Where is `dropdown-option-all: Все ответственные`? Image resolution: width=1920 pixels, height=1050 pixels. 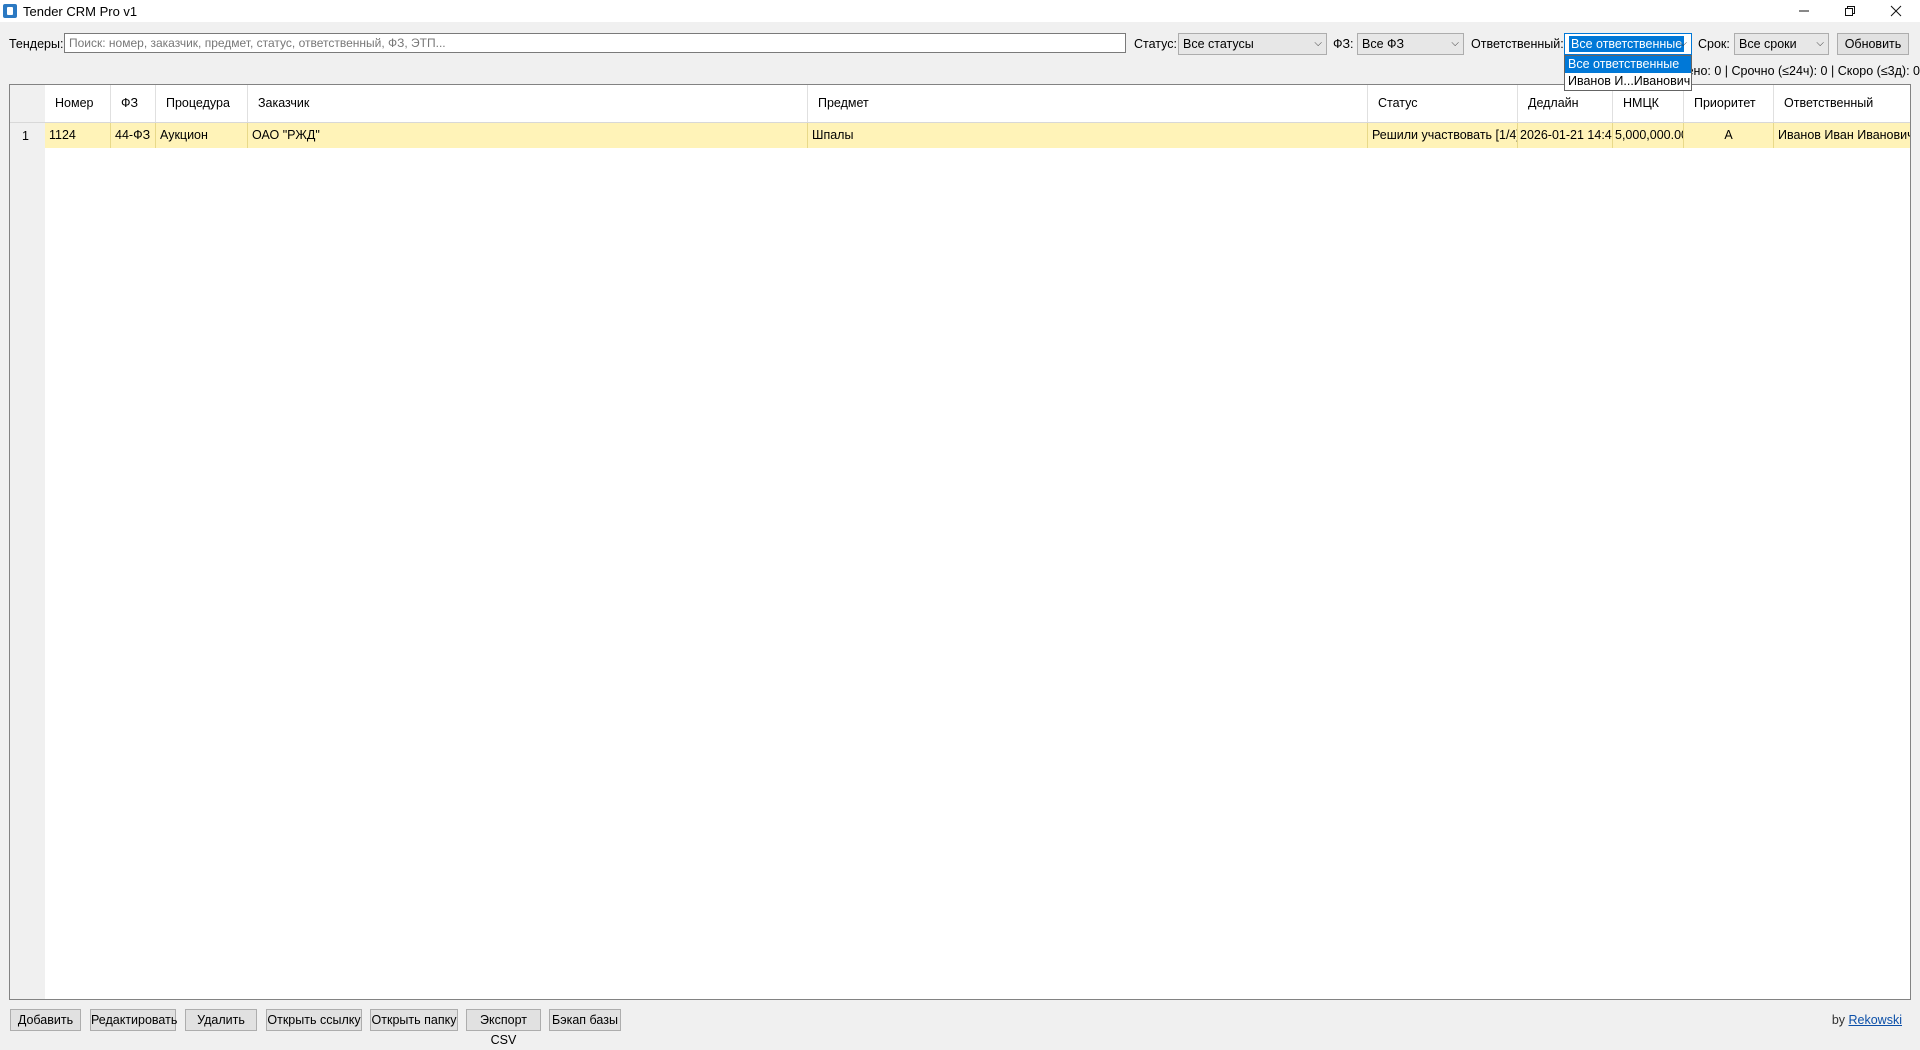
dropdown-option-all: Все ответственные is located at coordinates (1628, 64).